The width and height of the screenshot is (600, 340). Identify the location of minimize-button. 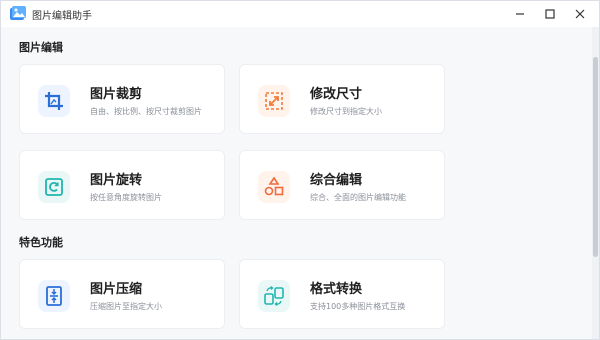
(520, 14).